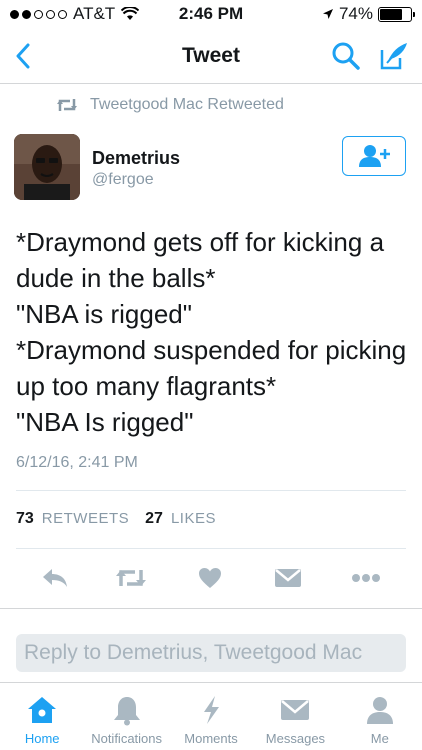  I want to click on tab-moments-label: Moments, so click(211, 738).